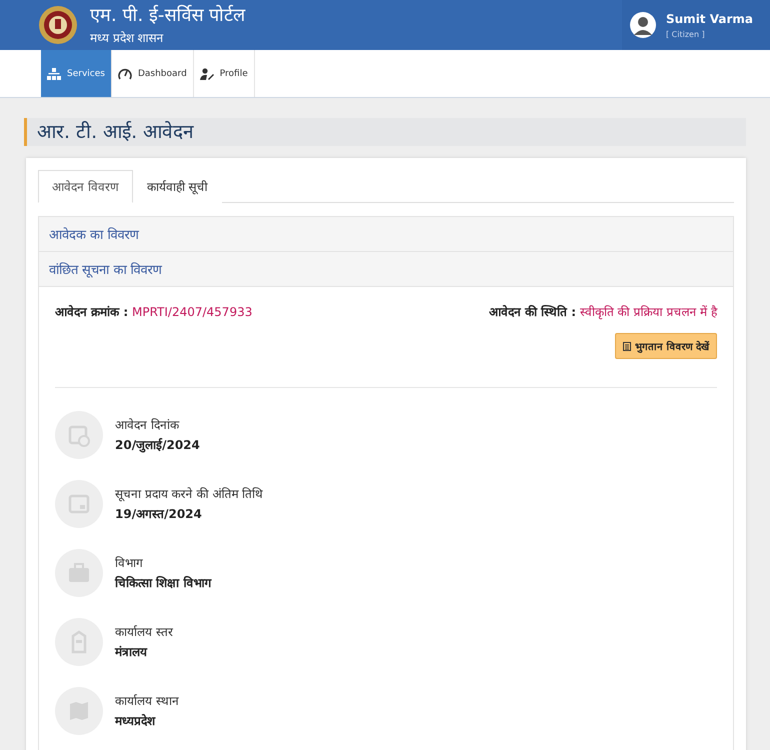  What do you see at coordinates (135, 721) in the screenshot?
I see `detail-value: मध्यप्रदेश` at bounding box center [135, 721].